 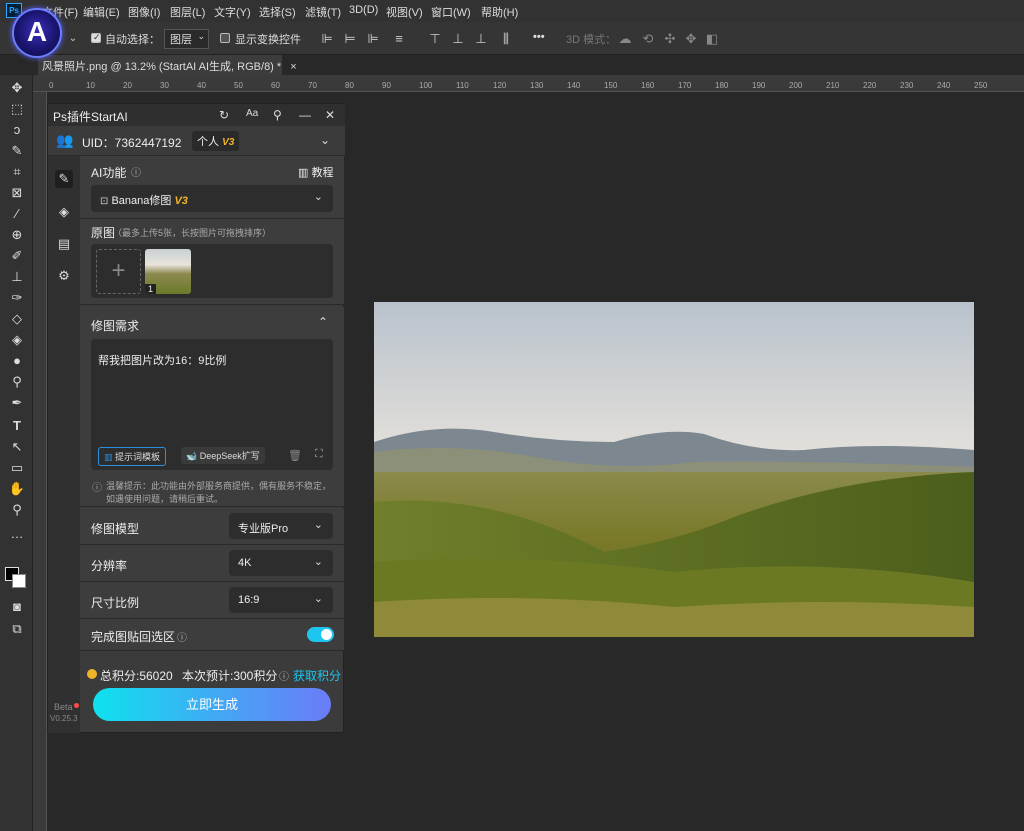 What do you see at coordinates (319, 454) in the screenshot?
I see `expand-icon: ⛶` at bounding box center [319, 454].